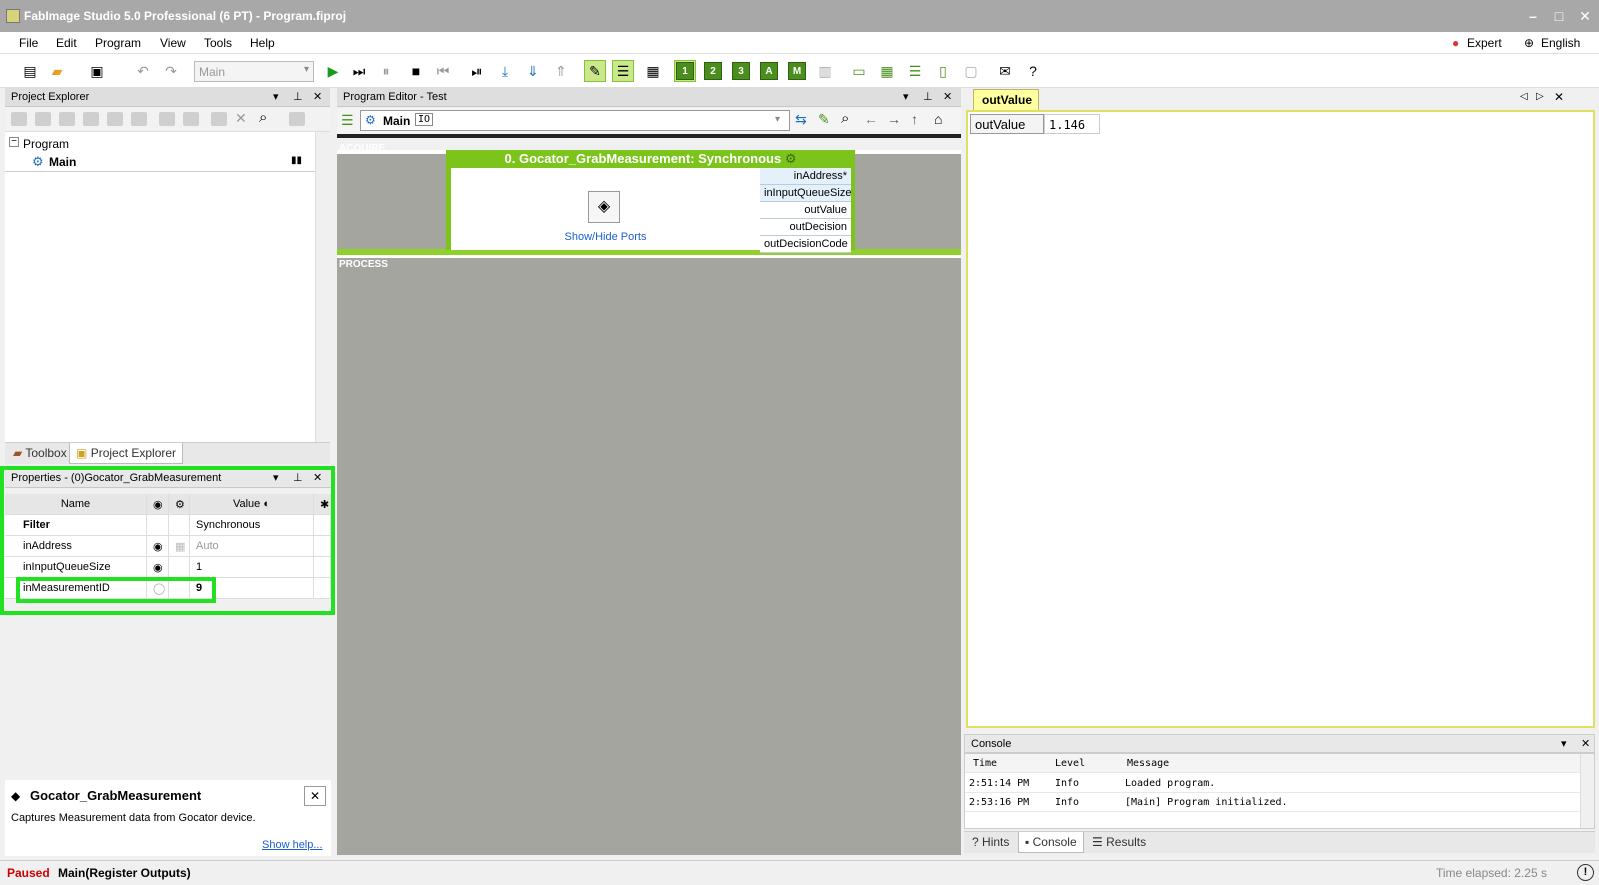 The height and width of the screenshot is (885, 1599). Describe the element at coordinates (769, 71) in the screenshot. I see `layout-a-button: A` at that location.